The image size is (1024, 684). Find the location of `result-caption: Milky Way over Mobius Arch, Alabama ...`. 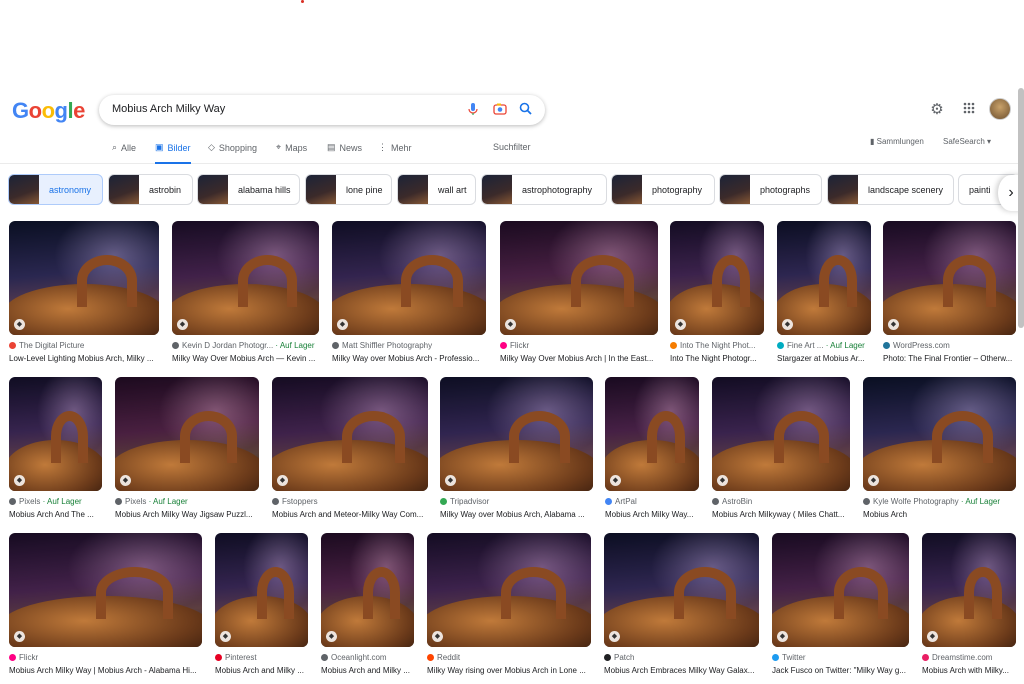

result-caption: Milky Way over Mobius Arch, Alabama ... is located at coordinates (516, 514).